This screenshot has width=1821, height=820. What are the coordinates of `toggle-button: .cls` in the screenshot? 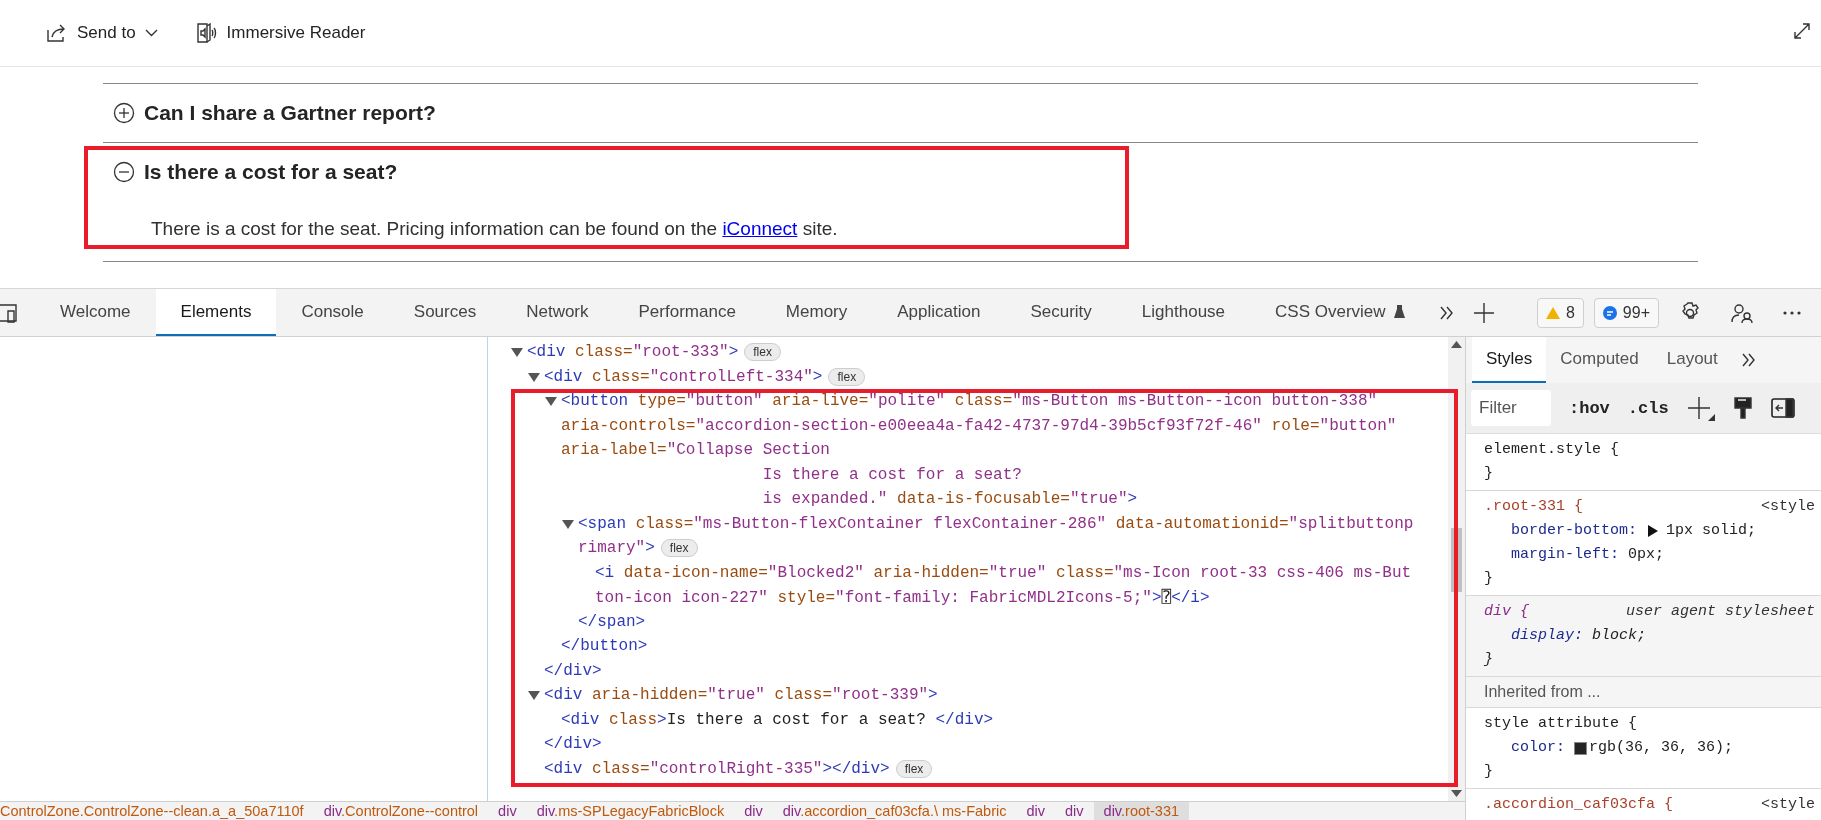 It's located at (1648, 408).